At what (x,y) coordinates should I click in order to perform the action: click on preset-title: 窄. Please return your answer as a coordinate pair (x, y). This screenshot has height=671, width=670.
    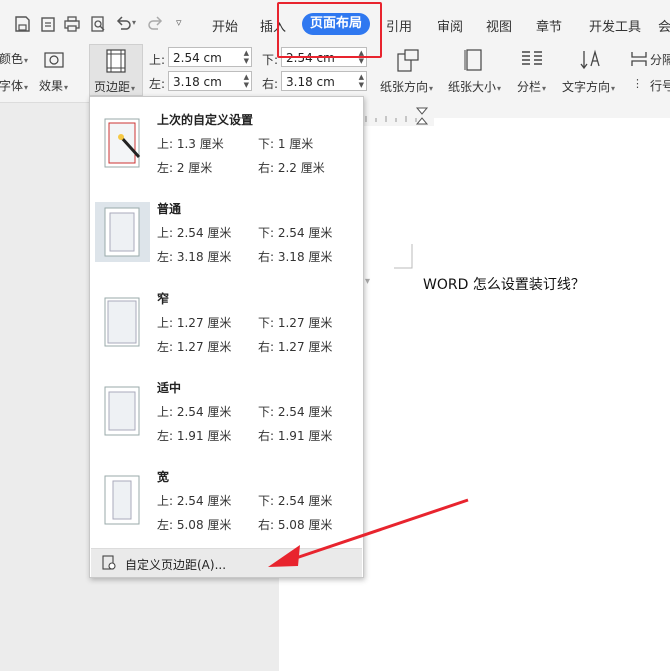
    Looking at the image, I should click on (163, 299).